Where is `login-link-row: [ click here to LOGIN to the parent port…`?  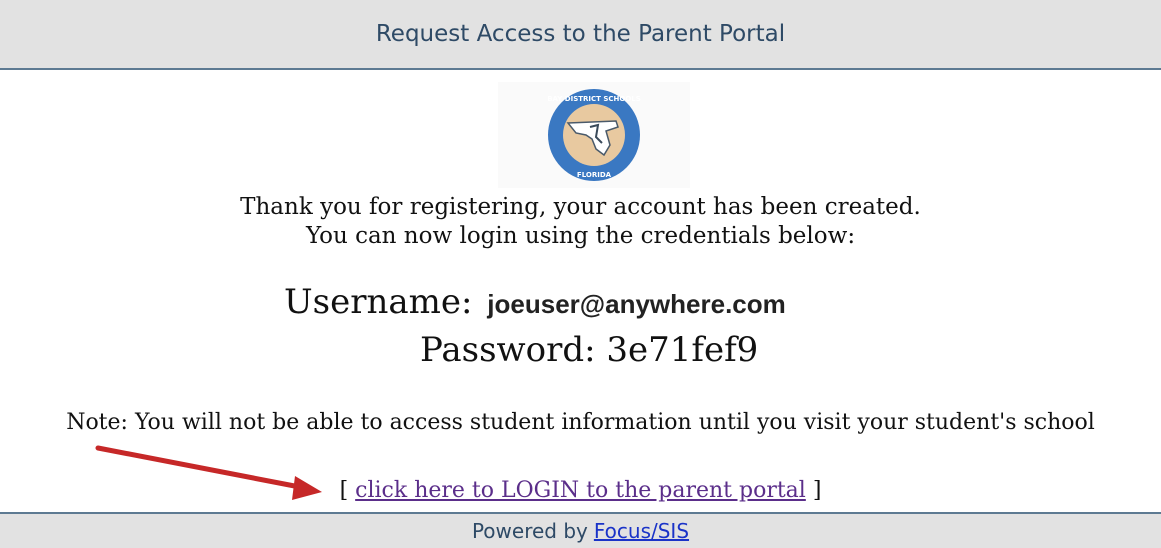 login-link-row: [ click here to LOGIN to the parent port… is located at coordinates (580, 490).